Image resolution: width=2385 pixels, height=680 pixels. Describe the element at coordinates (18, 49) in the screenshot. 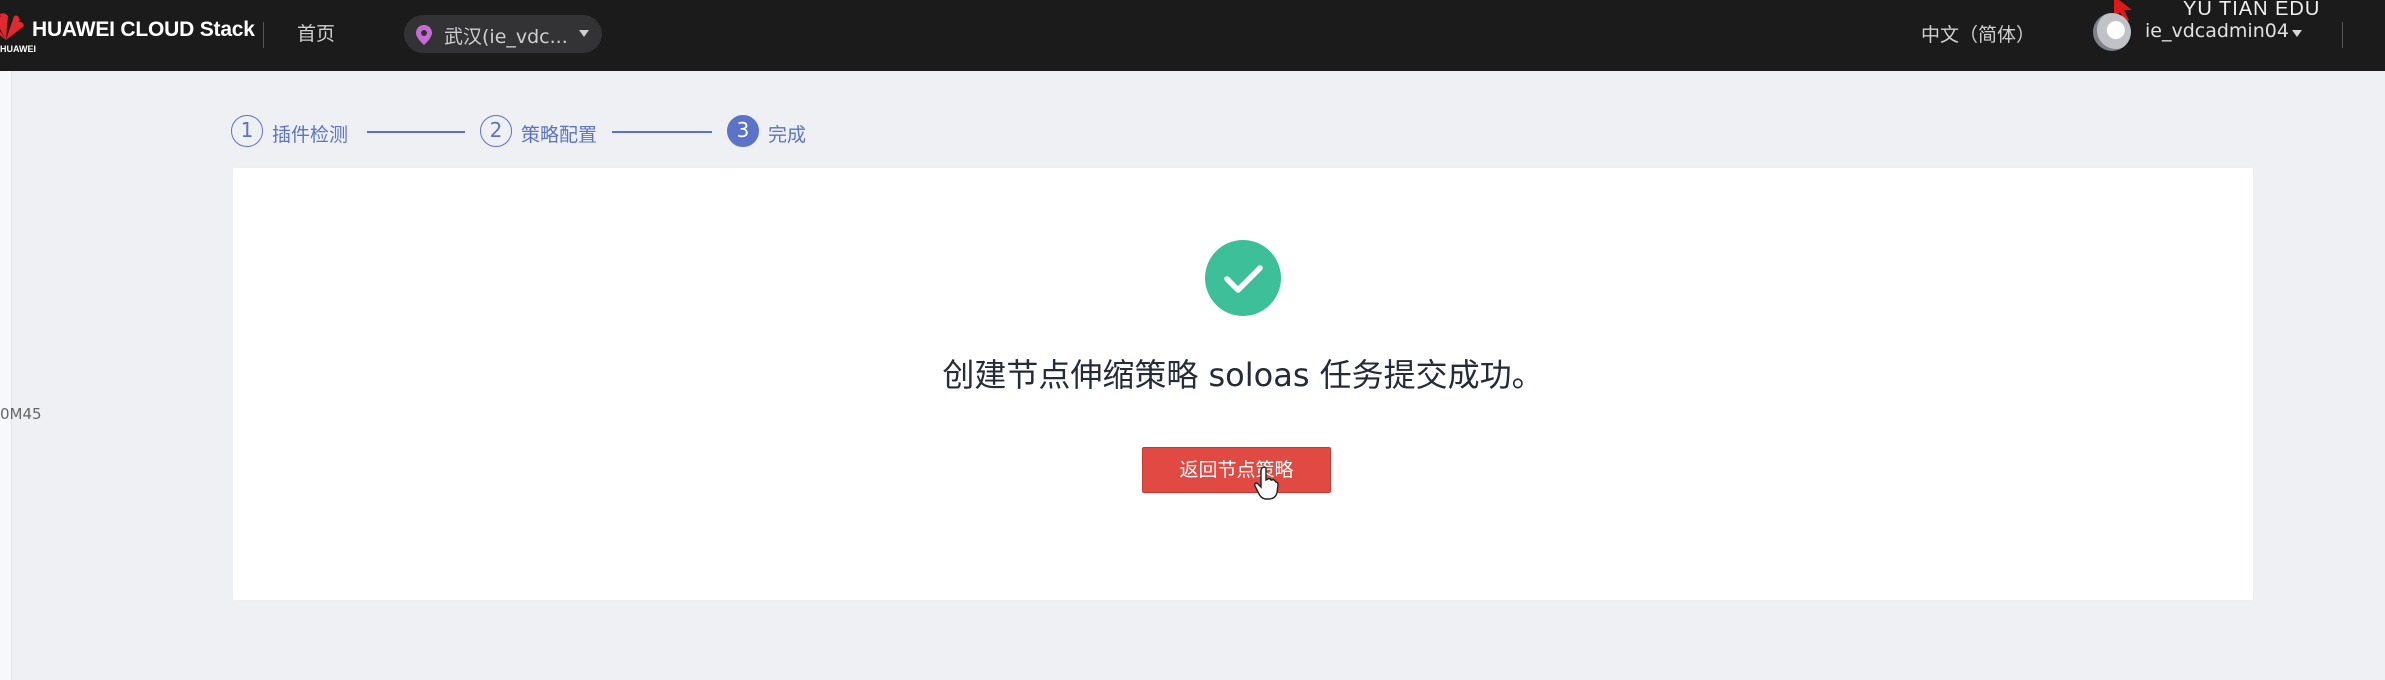

I see `brand-subtext: HUAWEI` at that location.